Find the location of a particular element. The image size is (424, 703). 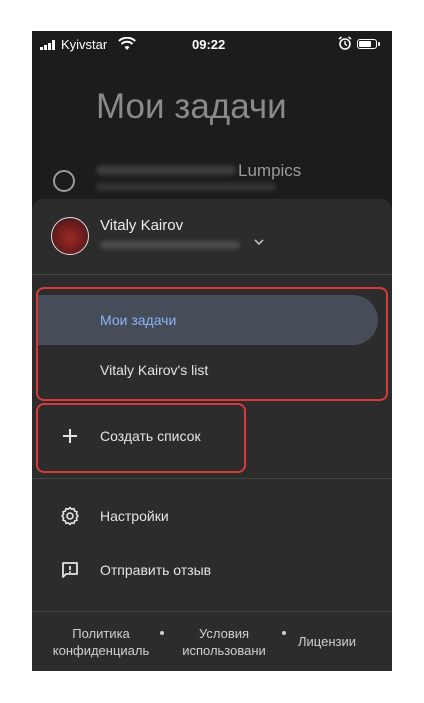

plus-icon is located at coordinates (70, 436).